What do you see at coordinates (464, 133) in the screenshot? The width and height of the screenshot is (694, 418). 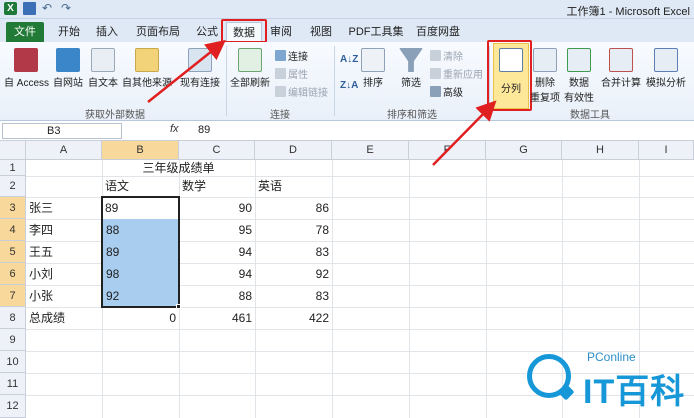 I see `arrow-to-text-to-columns` at bounding box center [464, 133].